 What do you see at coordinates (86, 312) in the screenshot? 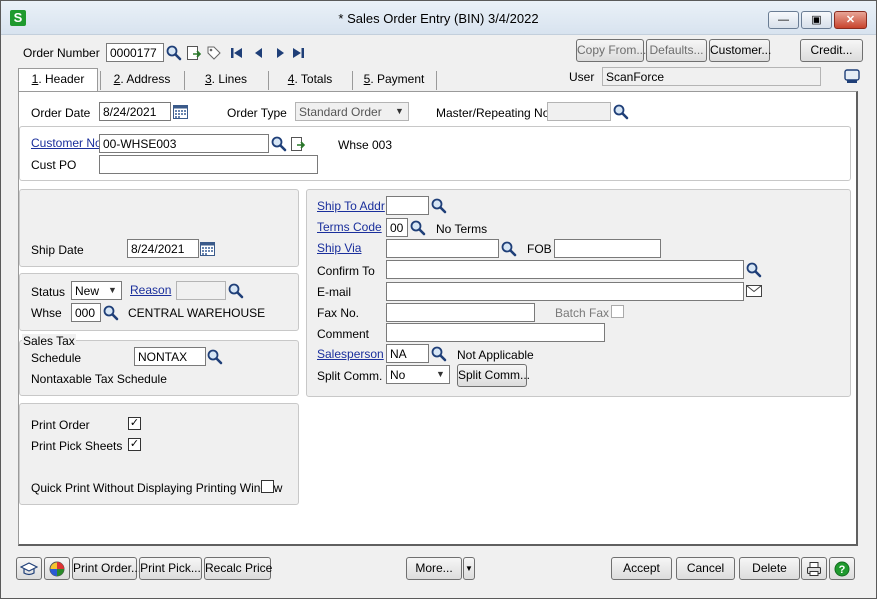
I see `whse-input: 000` at bounding box center [86, 312].